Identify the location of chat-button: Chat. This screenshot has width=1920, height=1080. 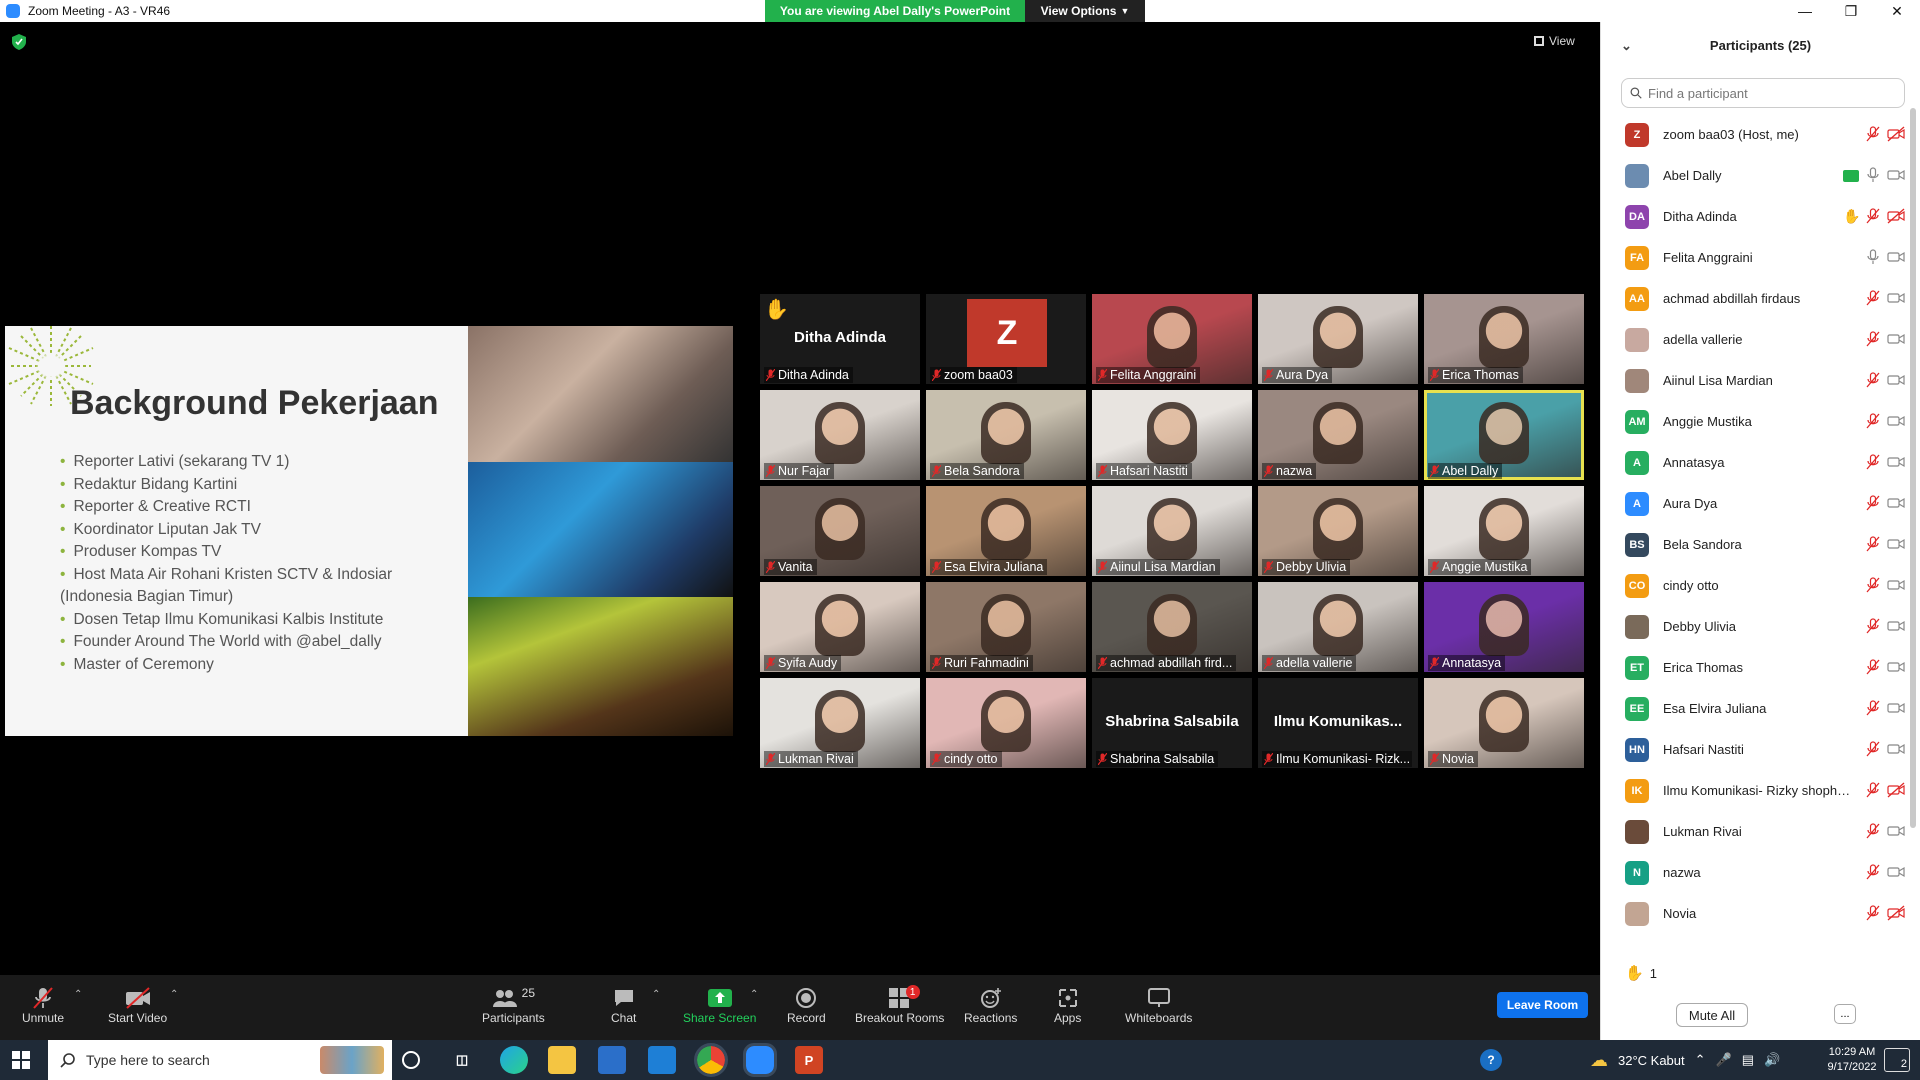
(623, 1005).